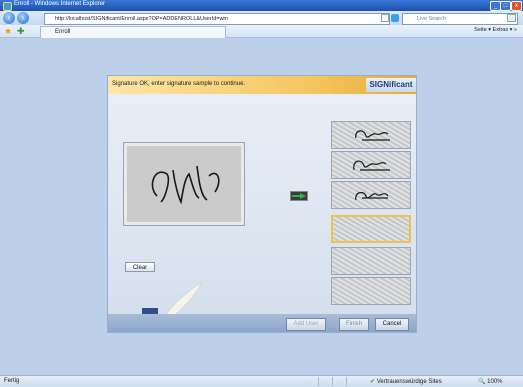 The image size is (523, 387). Describe the element at coordinates (432, 19) in the screenshot. I see `search-placeholder: Live Search` at that location.